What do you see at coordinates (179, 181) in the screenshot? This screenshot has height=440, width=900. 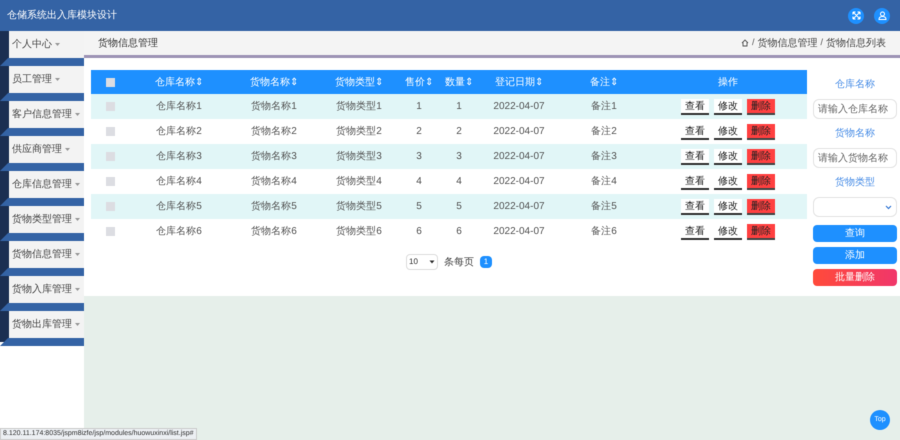 I see `table-cell-text: 仓库名称4` at bounding box center [179, 181].